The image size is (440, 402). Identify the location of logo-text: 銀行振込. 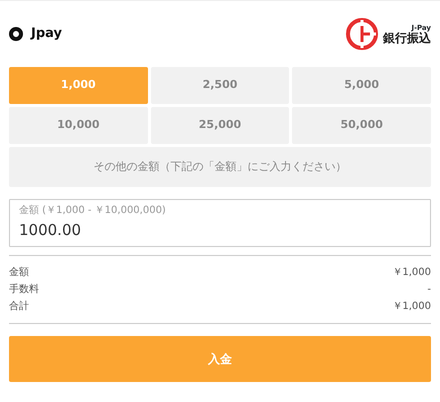
(407, 38).